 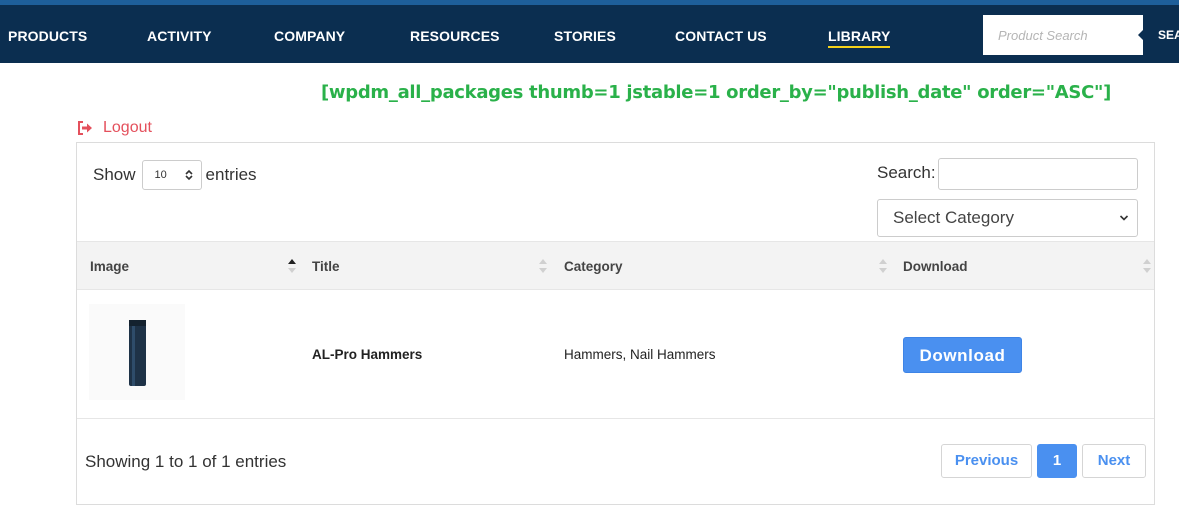 What do you see at coordinates (1124, 218) in the screenshot?
I see `chevron-down-icon` at bounding box center [1124, 218].